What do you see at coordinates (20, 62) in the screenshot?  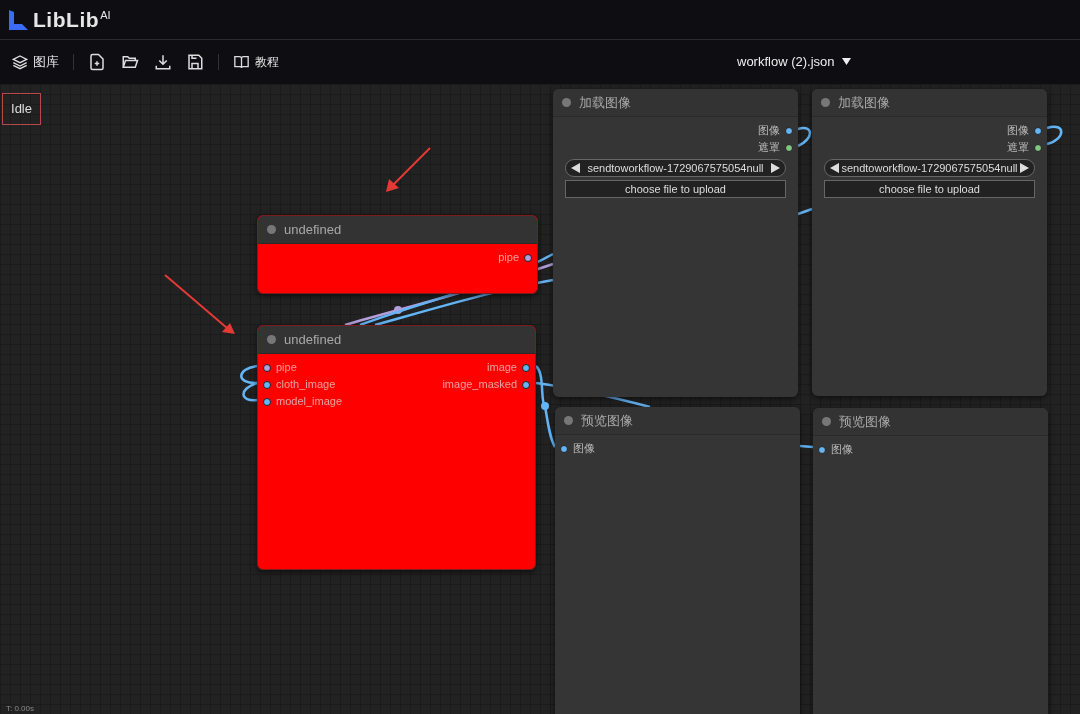 I see `layers-icon` at bounding box center [20, 62].